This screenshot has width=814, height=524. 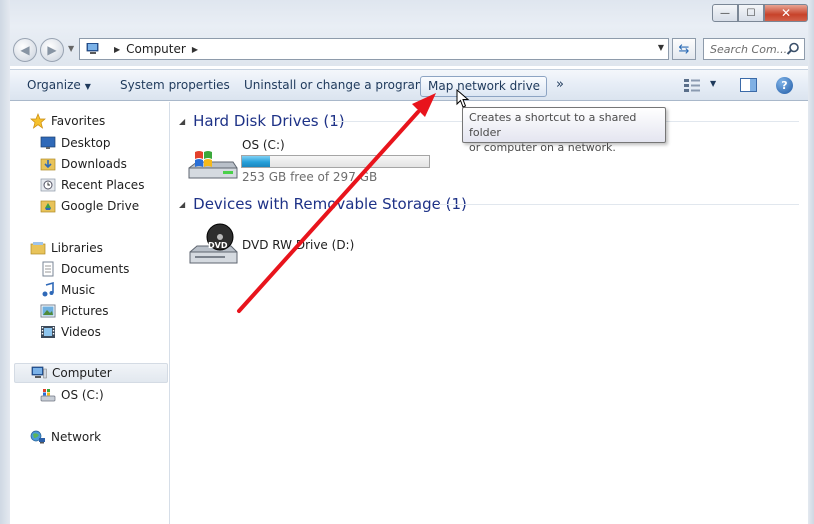 What do you see at coordinates (48, 269) in the screenshot?
I see `documents-icon` at bounding box center [48, 269].